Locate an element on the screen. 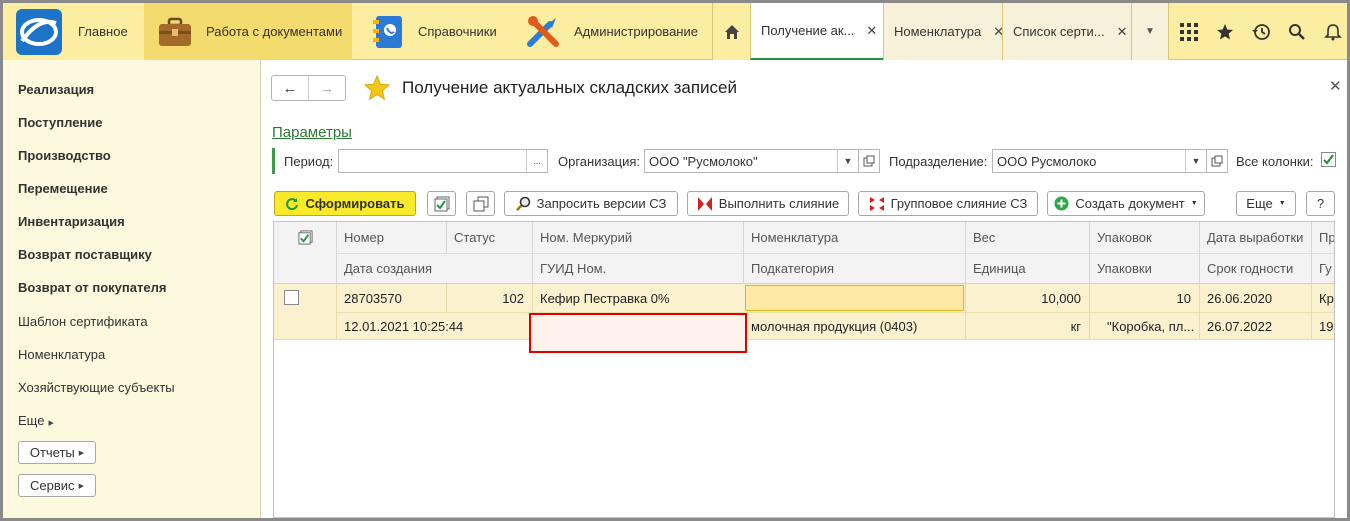 The image size is (1350, 521). col-expiry: Срок годности is located at coordinates (1255, 268).